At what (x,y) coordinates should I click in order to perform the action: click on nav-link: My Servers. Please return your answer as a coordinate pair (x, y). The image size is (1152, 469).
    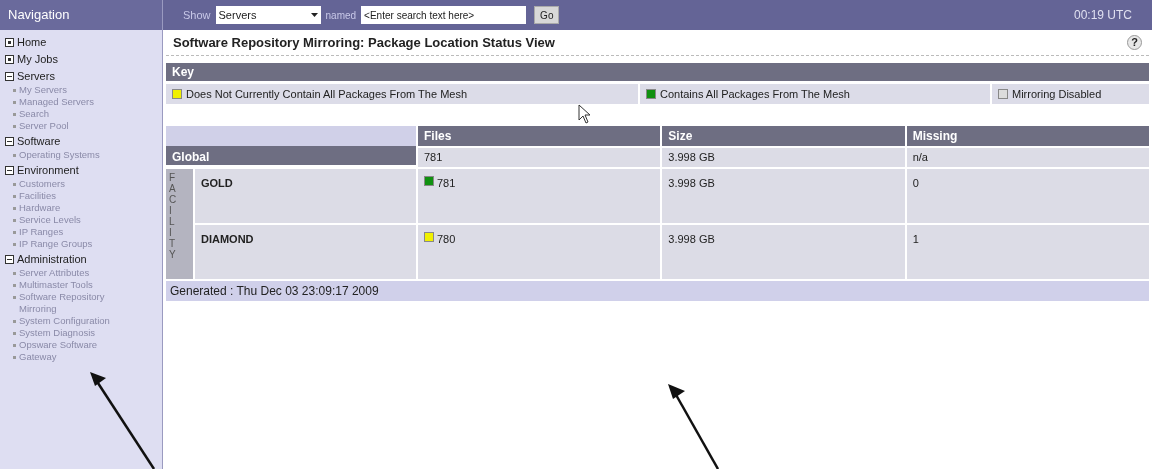
    Looking at the image, I should click on (75, 90).